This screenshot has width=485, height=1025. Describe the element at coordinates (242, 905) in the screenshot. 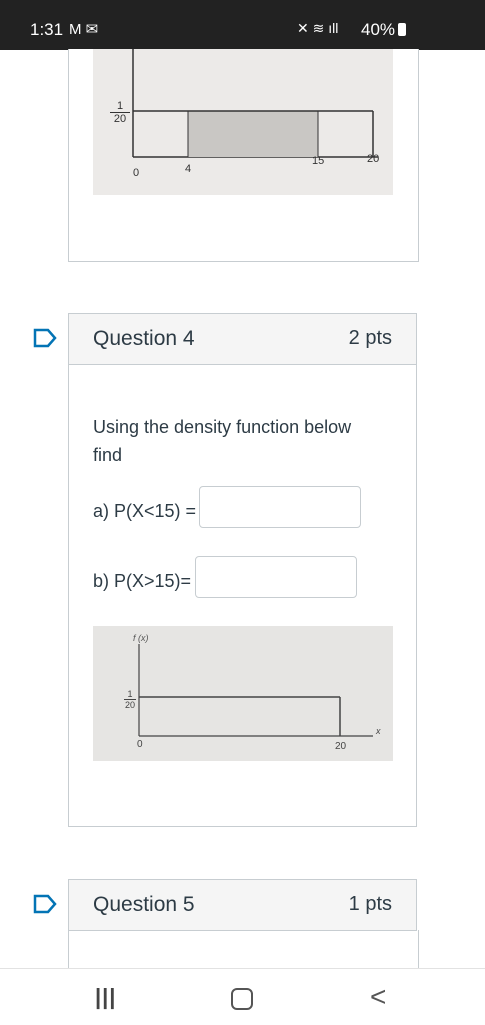

I see `question-5-header: Question 5 1 pts` at that location.